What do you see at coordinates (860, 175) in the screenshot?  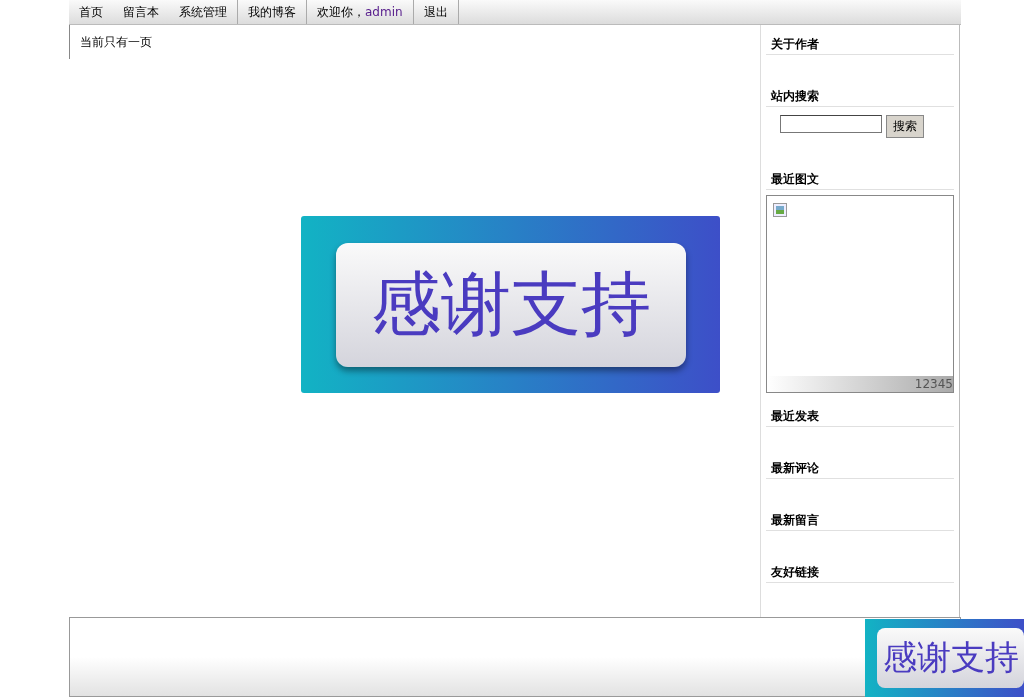 I see `section-title: 最近图文` at bounding box center [860, 175].